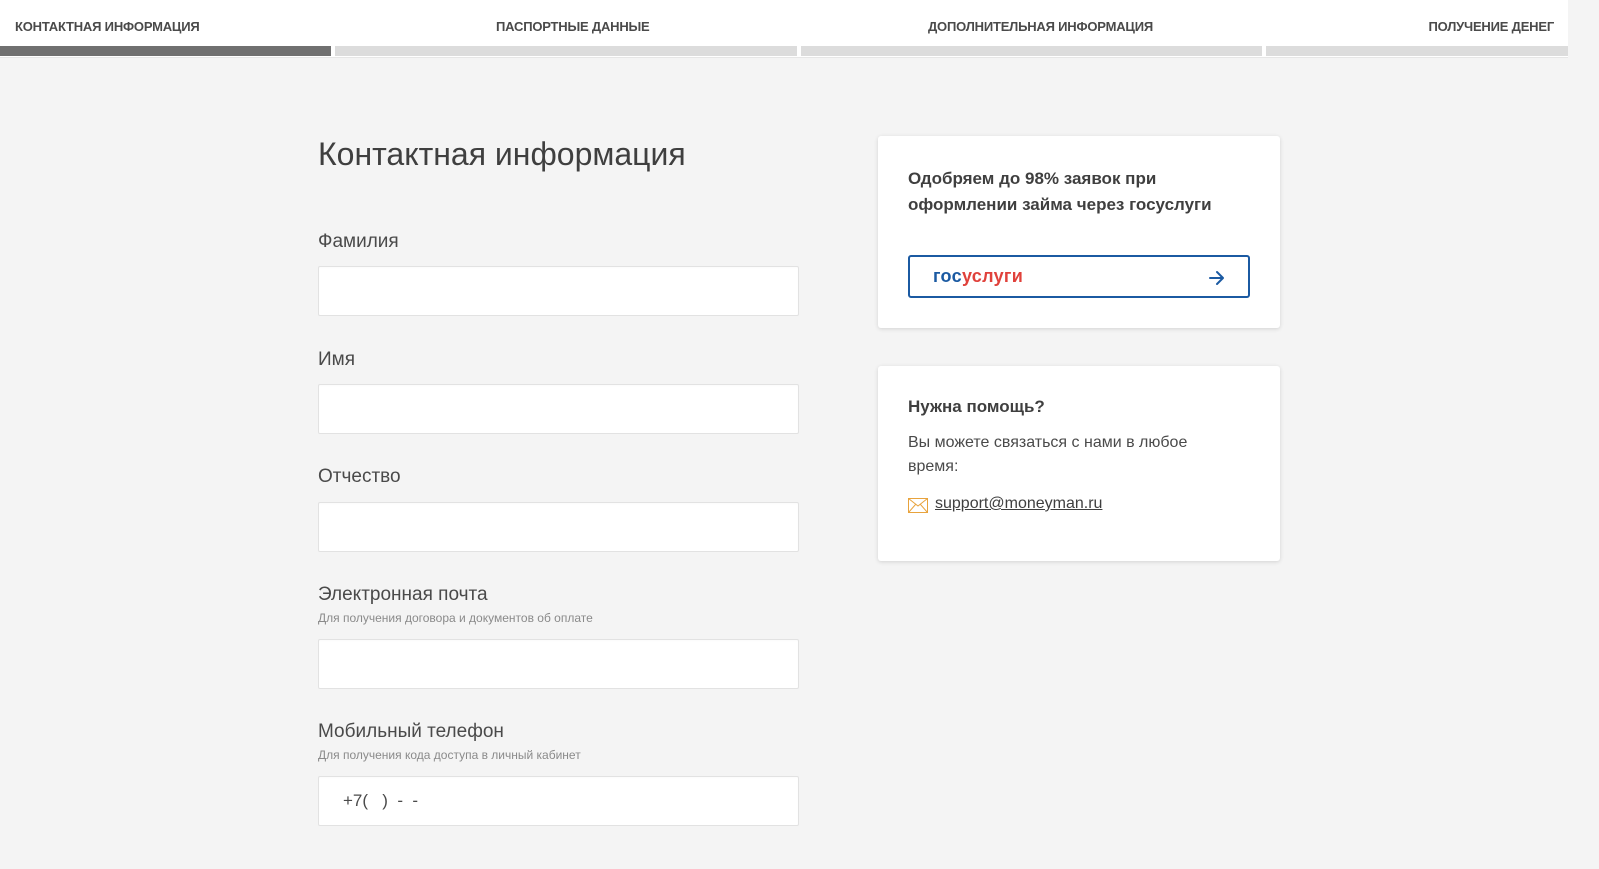 The width and height of the screenshot is (1599, 869). What do you see at coordinates (1583, 434) in the screenshot?
I see `page-scrollbar` at bounding box center [1583, 434].